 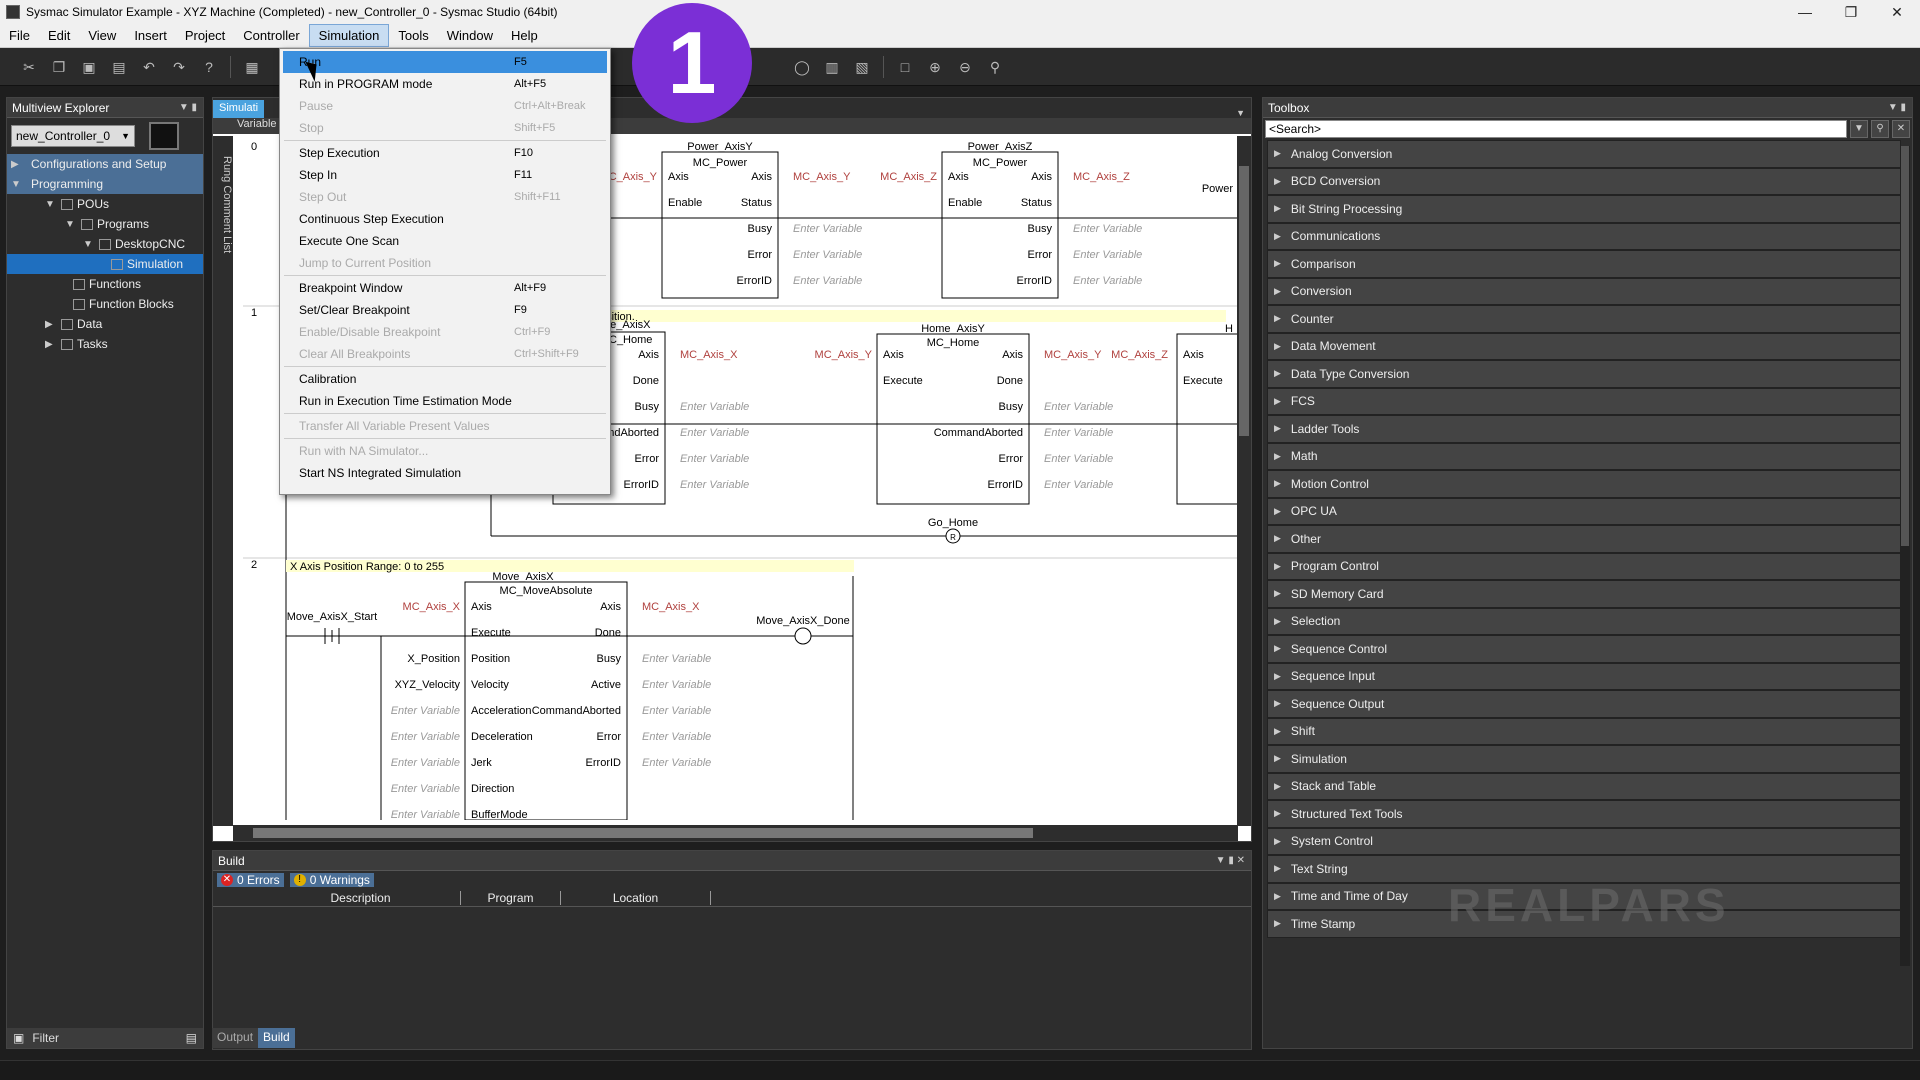 I want to click on menu-item-breakpoint-window: Breakpoint Window Alt+F9, so click(x=445, y=288).